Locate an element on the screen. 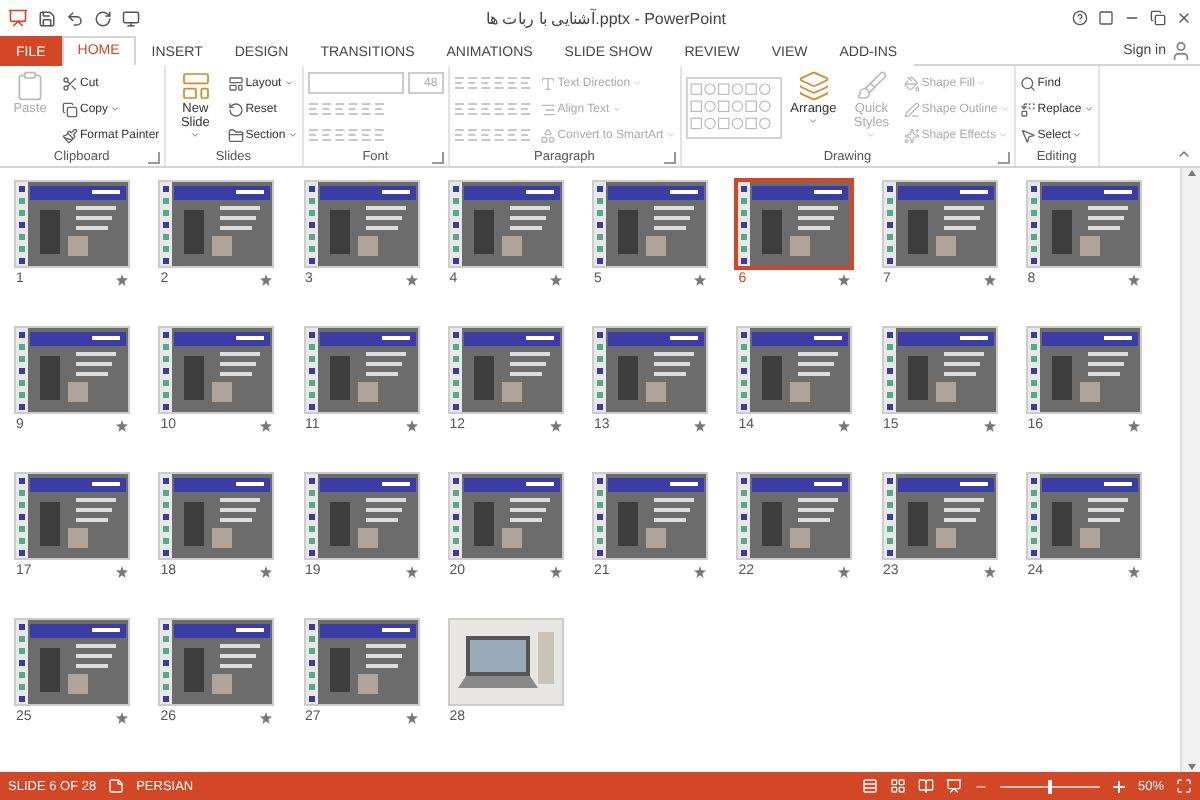 This screenshot has width=1200, height=800. pointer-icon is located at coordinates (1027, 135).